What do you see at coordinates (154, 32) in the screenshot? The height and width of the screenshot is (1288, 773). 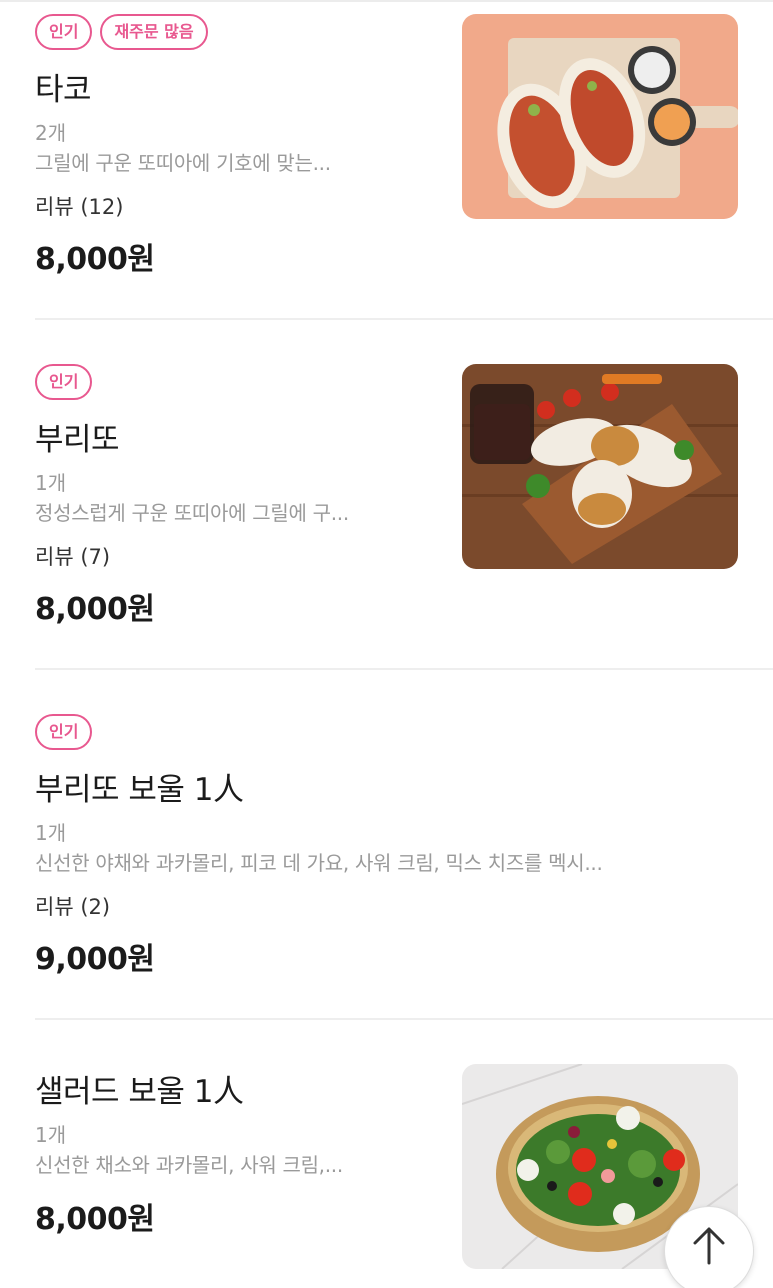 I see `badge-reorder: 재주문 많음` at bounding box center [154, 32].